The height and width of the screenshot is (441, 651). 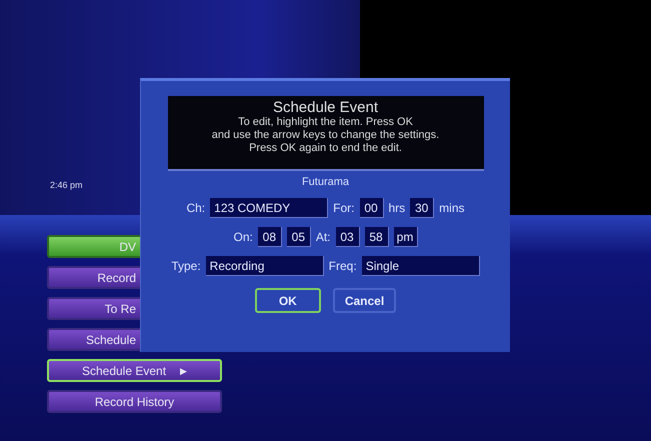 I want to click on input-field: 00, so click(x=372, y=208).